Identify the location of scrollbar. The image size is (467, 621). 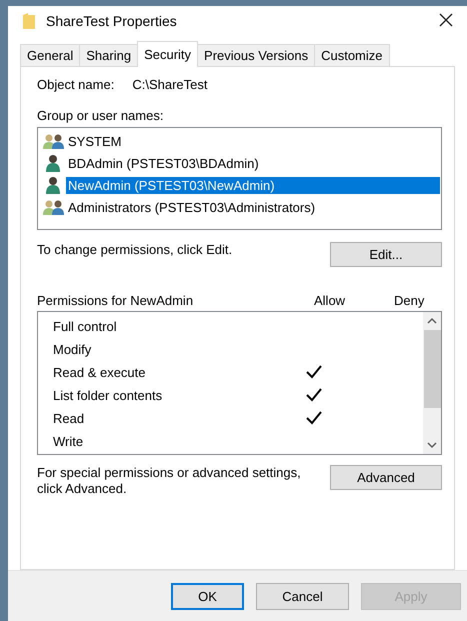
(432, 383).